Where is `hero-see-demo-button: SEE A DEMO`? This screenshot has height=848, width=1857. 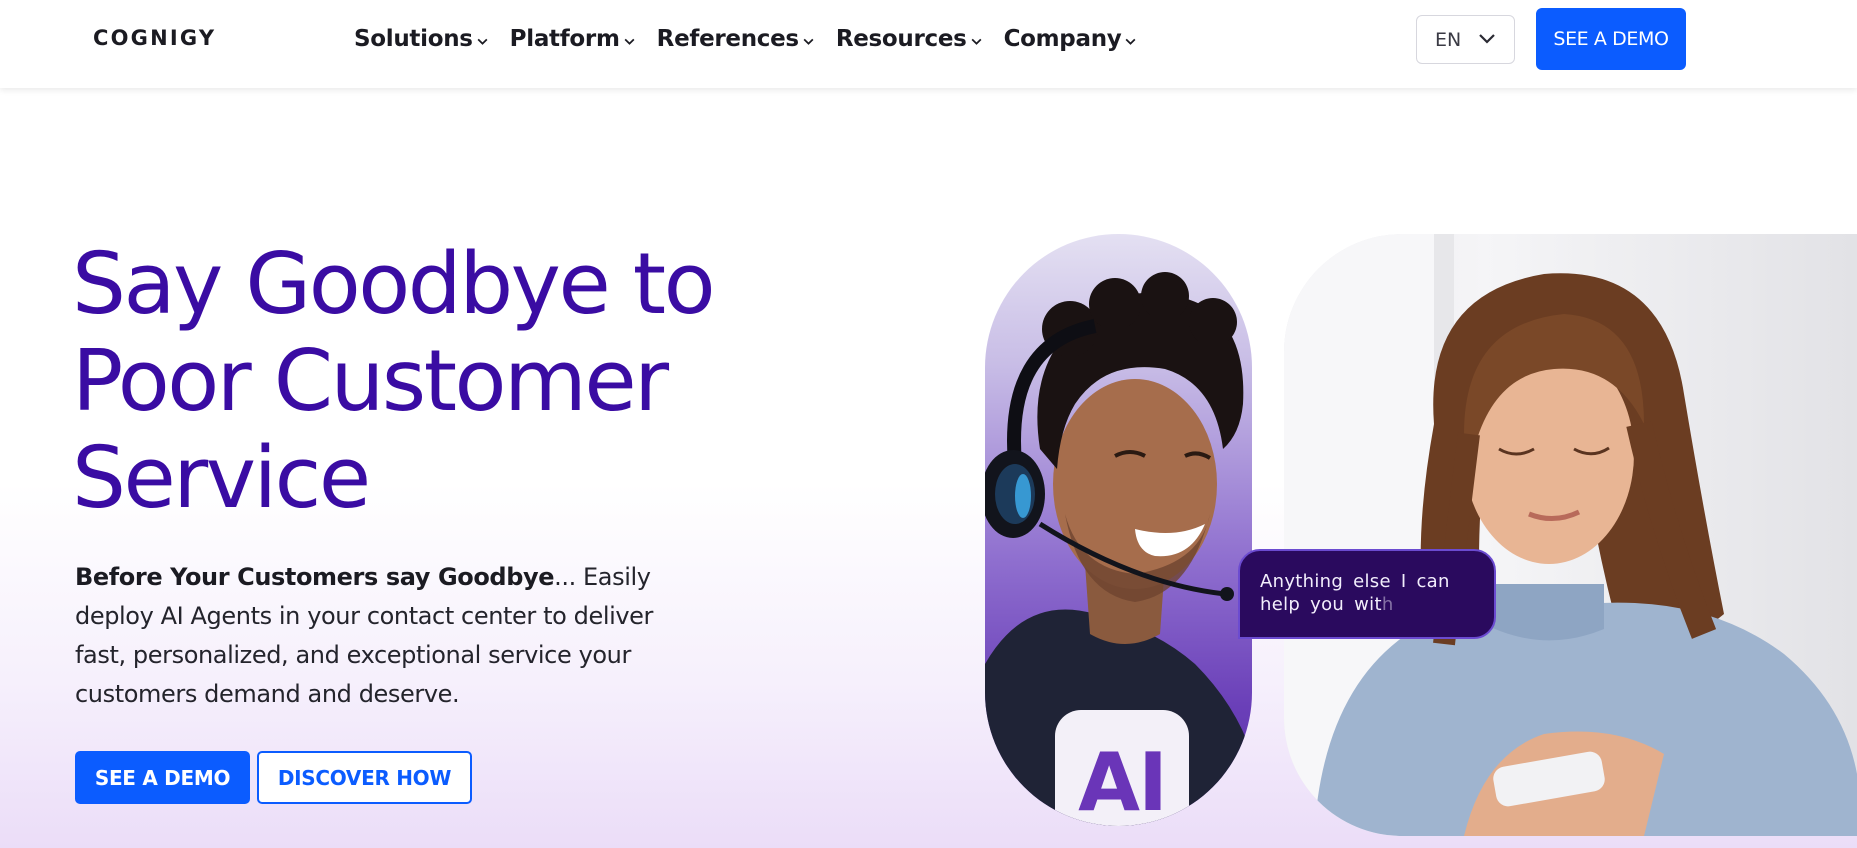 hero-see-demo-button: SEE A DEMO is located at coordinates (162, 777).